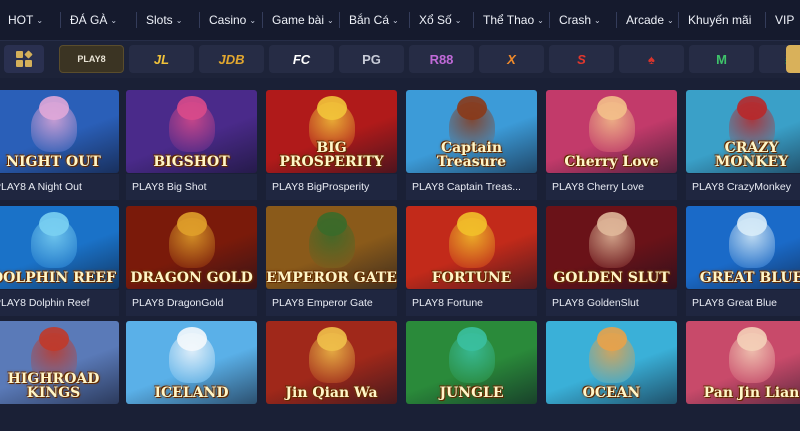 This screenshot has width=800, height=431. Describe the element at coordinates (471, 278) in the screenshot. I see `game-logo-text: FORTUNE` at that location.